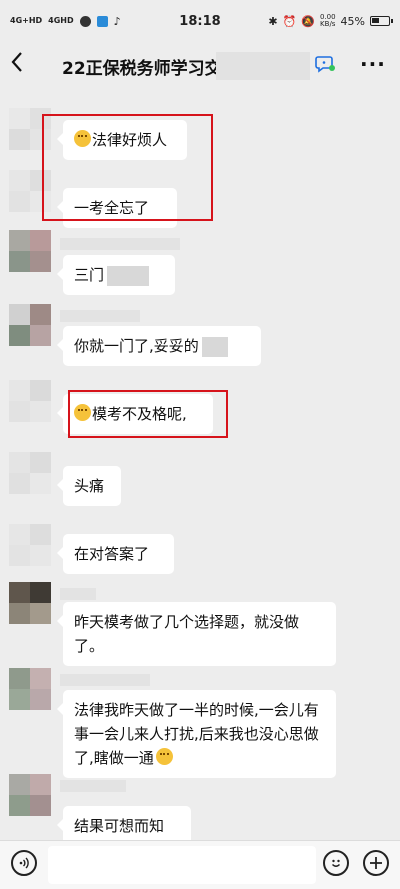  I want to click on bluetooth-icon: ✱, so click(273, 21).